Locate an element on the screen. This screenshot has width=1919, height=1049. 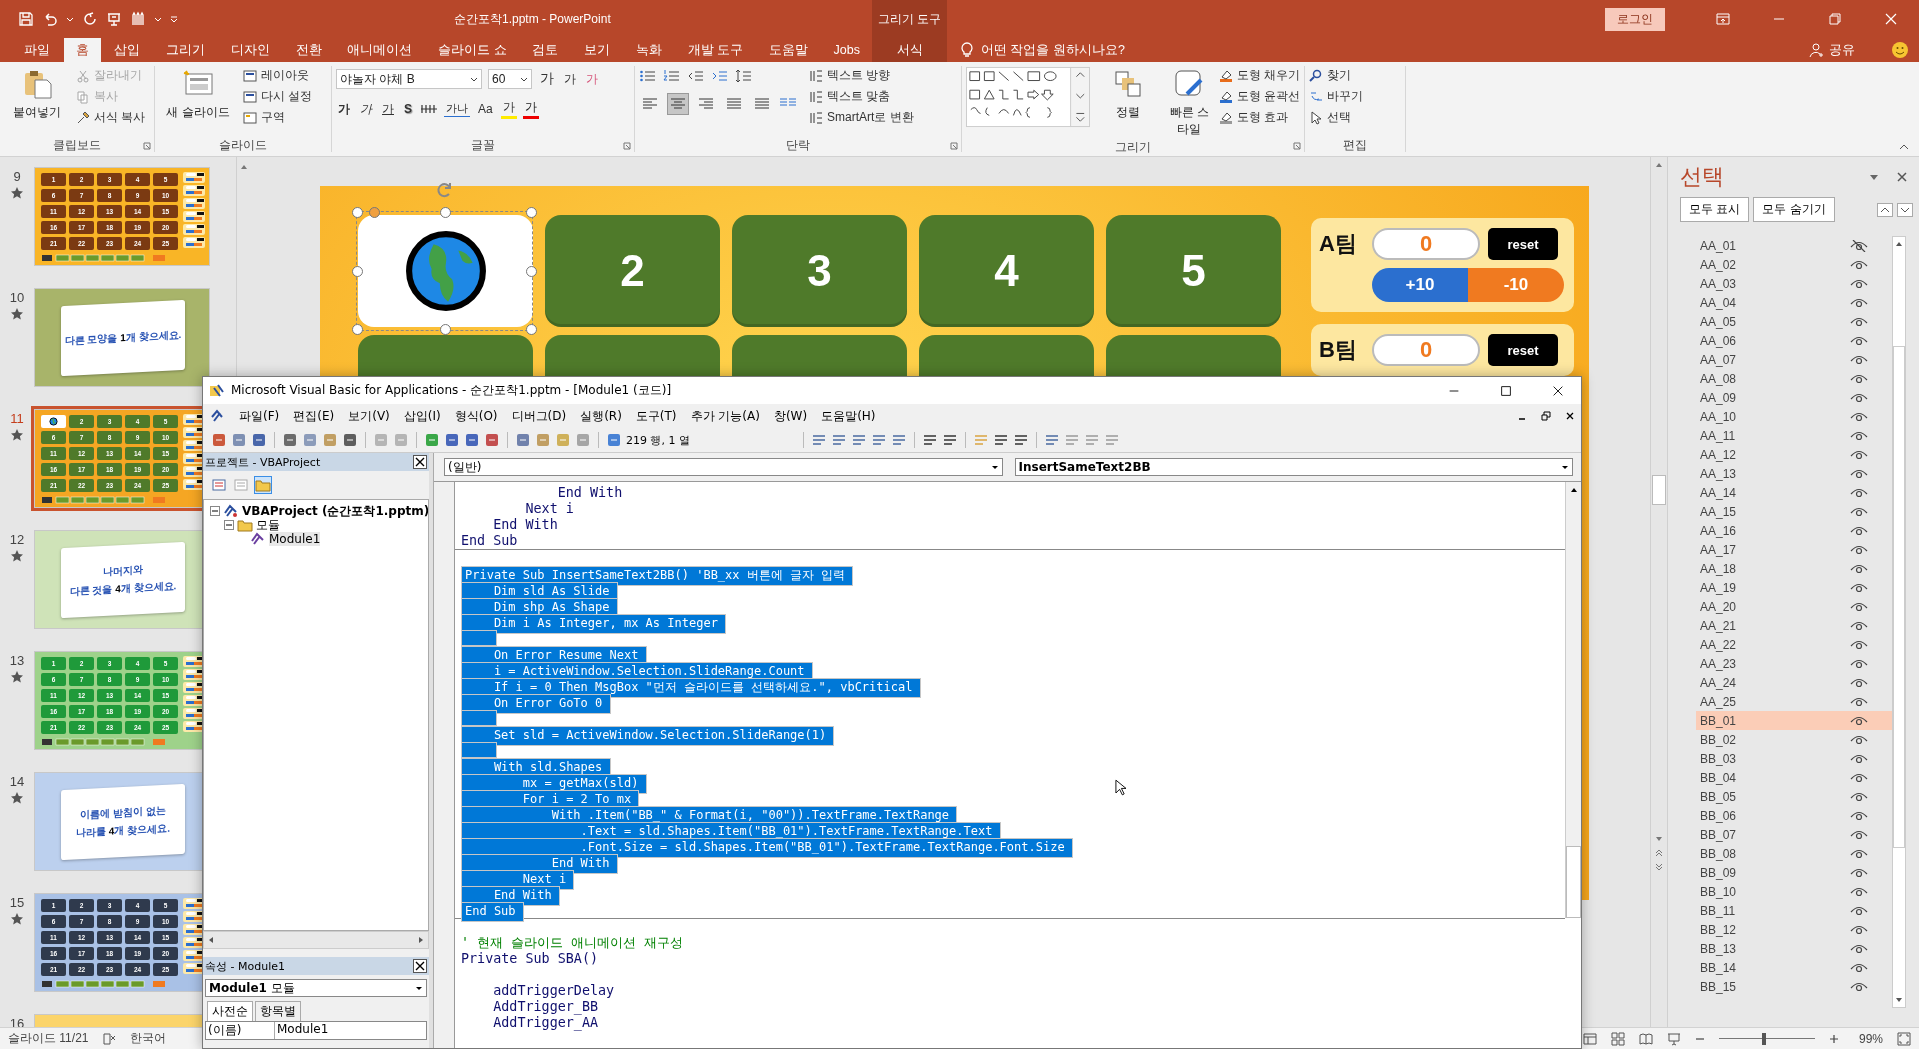
team-name: B팀 is located at coordinates (1338, 350).